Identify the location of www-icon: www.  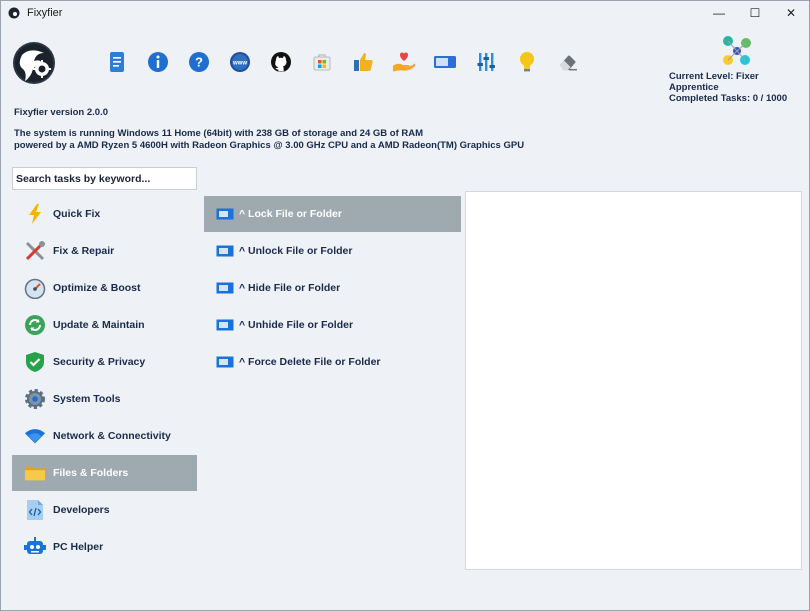
(240, 62).